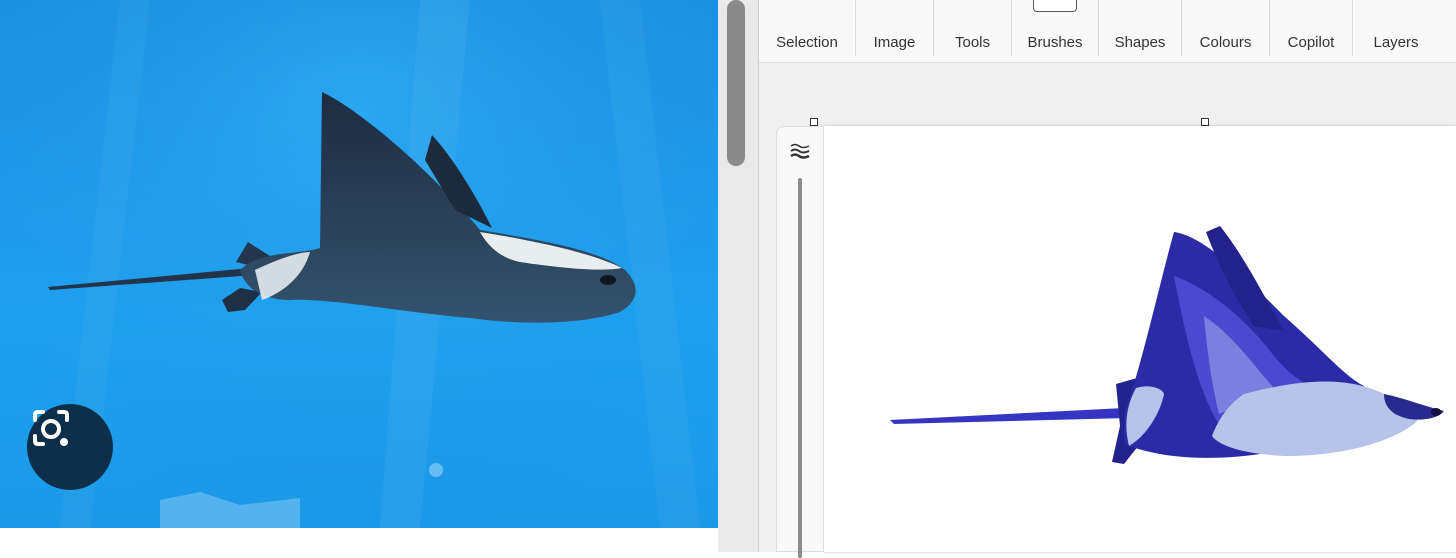 The width and height of the screenshot is (1456, 558). What do you see at coordinates (736, 83) in the screenshot?
I see `scrollbar-thumb` at bounding box center [736, 83].